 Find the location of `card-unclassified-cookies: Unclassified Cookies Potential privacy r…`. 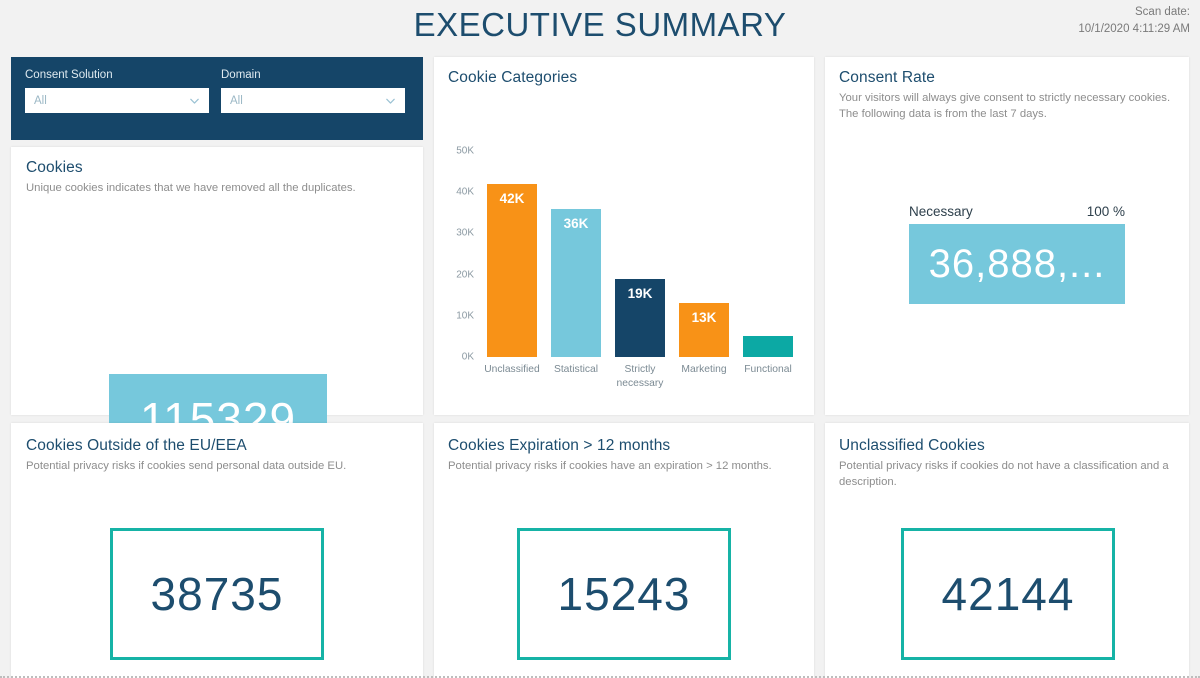

card-unclassified-cookies: Unclassified Cookies Potential privacy r… is located at coordinates (1007, 550).